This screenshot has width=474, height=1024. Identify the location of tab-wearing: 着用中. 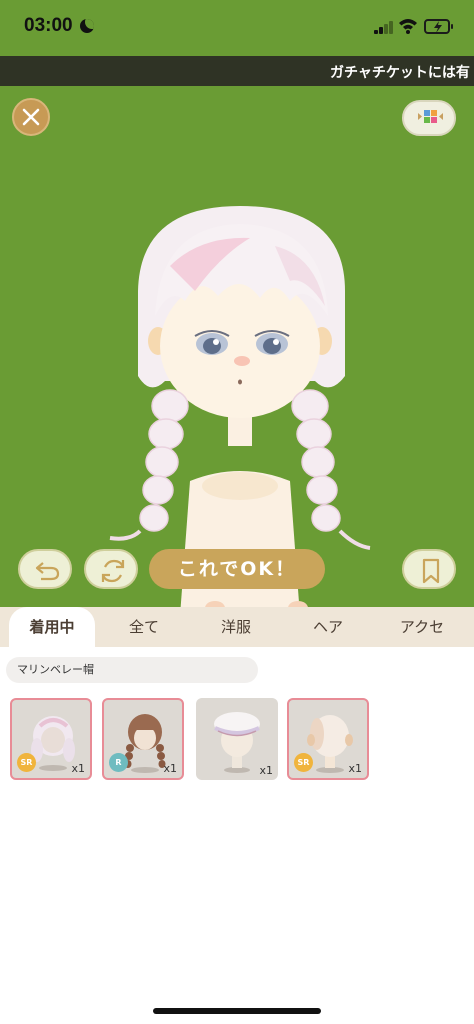
(52, 627).